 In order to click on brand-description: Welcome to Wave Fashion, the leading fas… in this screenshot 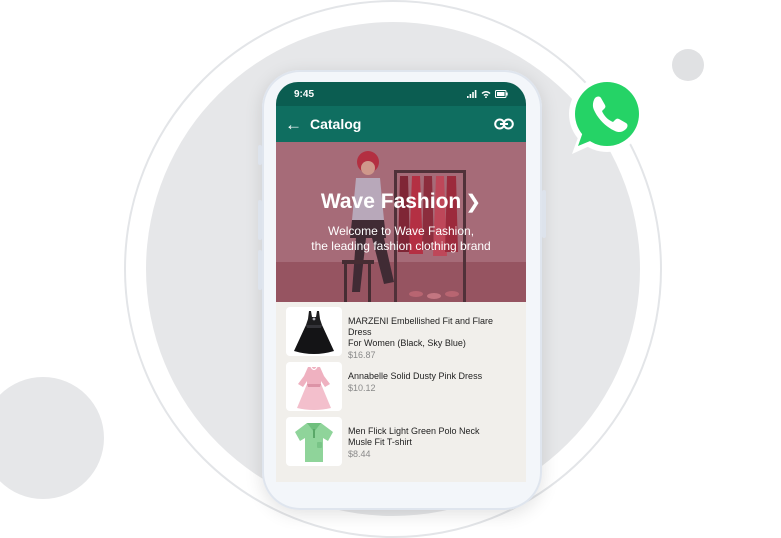, I will do `click(401, 239)`.